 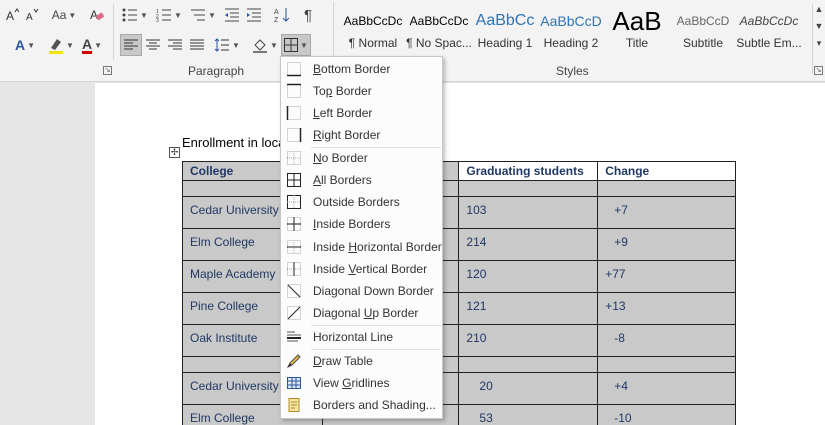 What do you see at coordinates (276, 20) in the screenshot?
I see `svg-text: Z` at bounding box center [276, 20].